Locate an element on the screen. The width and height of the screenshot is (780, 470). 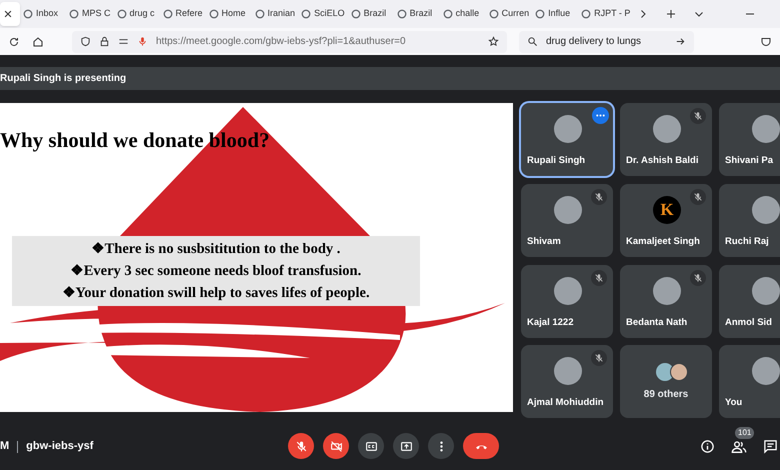
browser-tab: Curren is located at coordinates (509, 14).